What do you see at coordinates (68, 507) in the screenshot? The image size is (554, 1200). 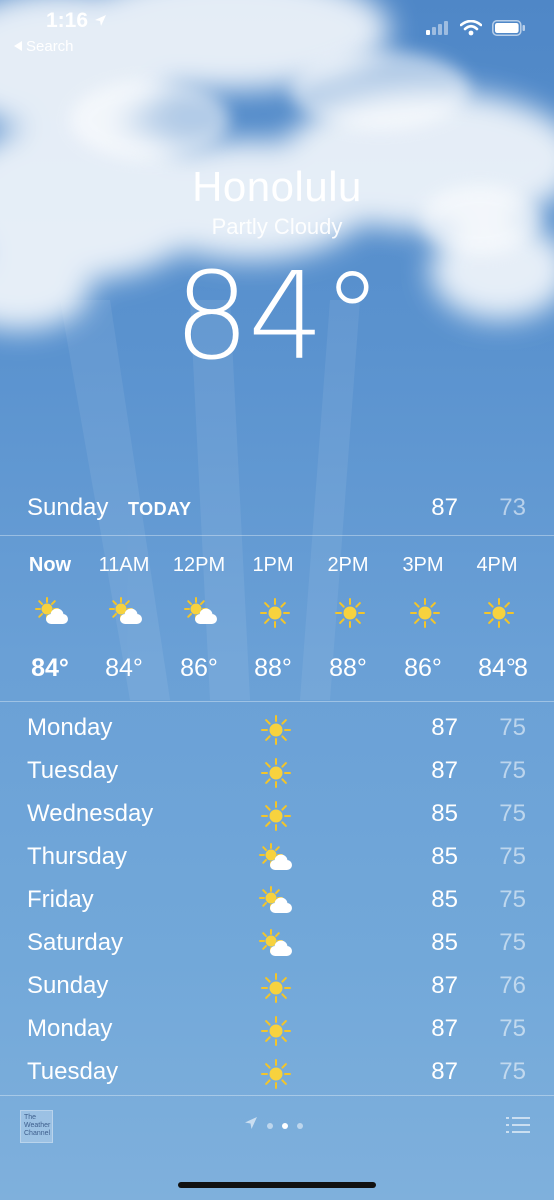 I see `today-day: Sunday` at bounding box center [68, 507].